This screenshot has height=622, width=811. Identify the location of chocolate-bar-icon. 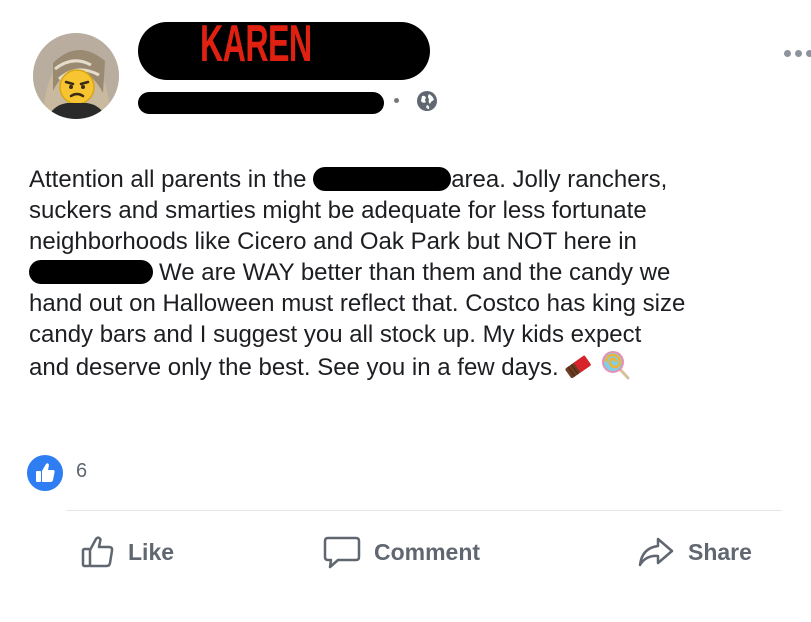
(578, 367).